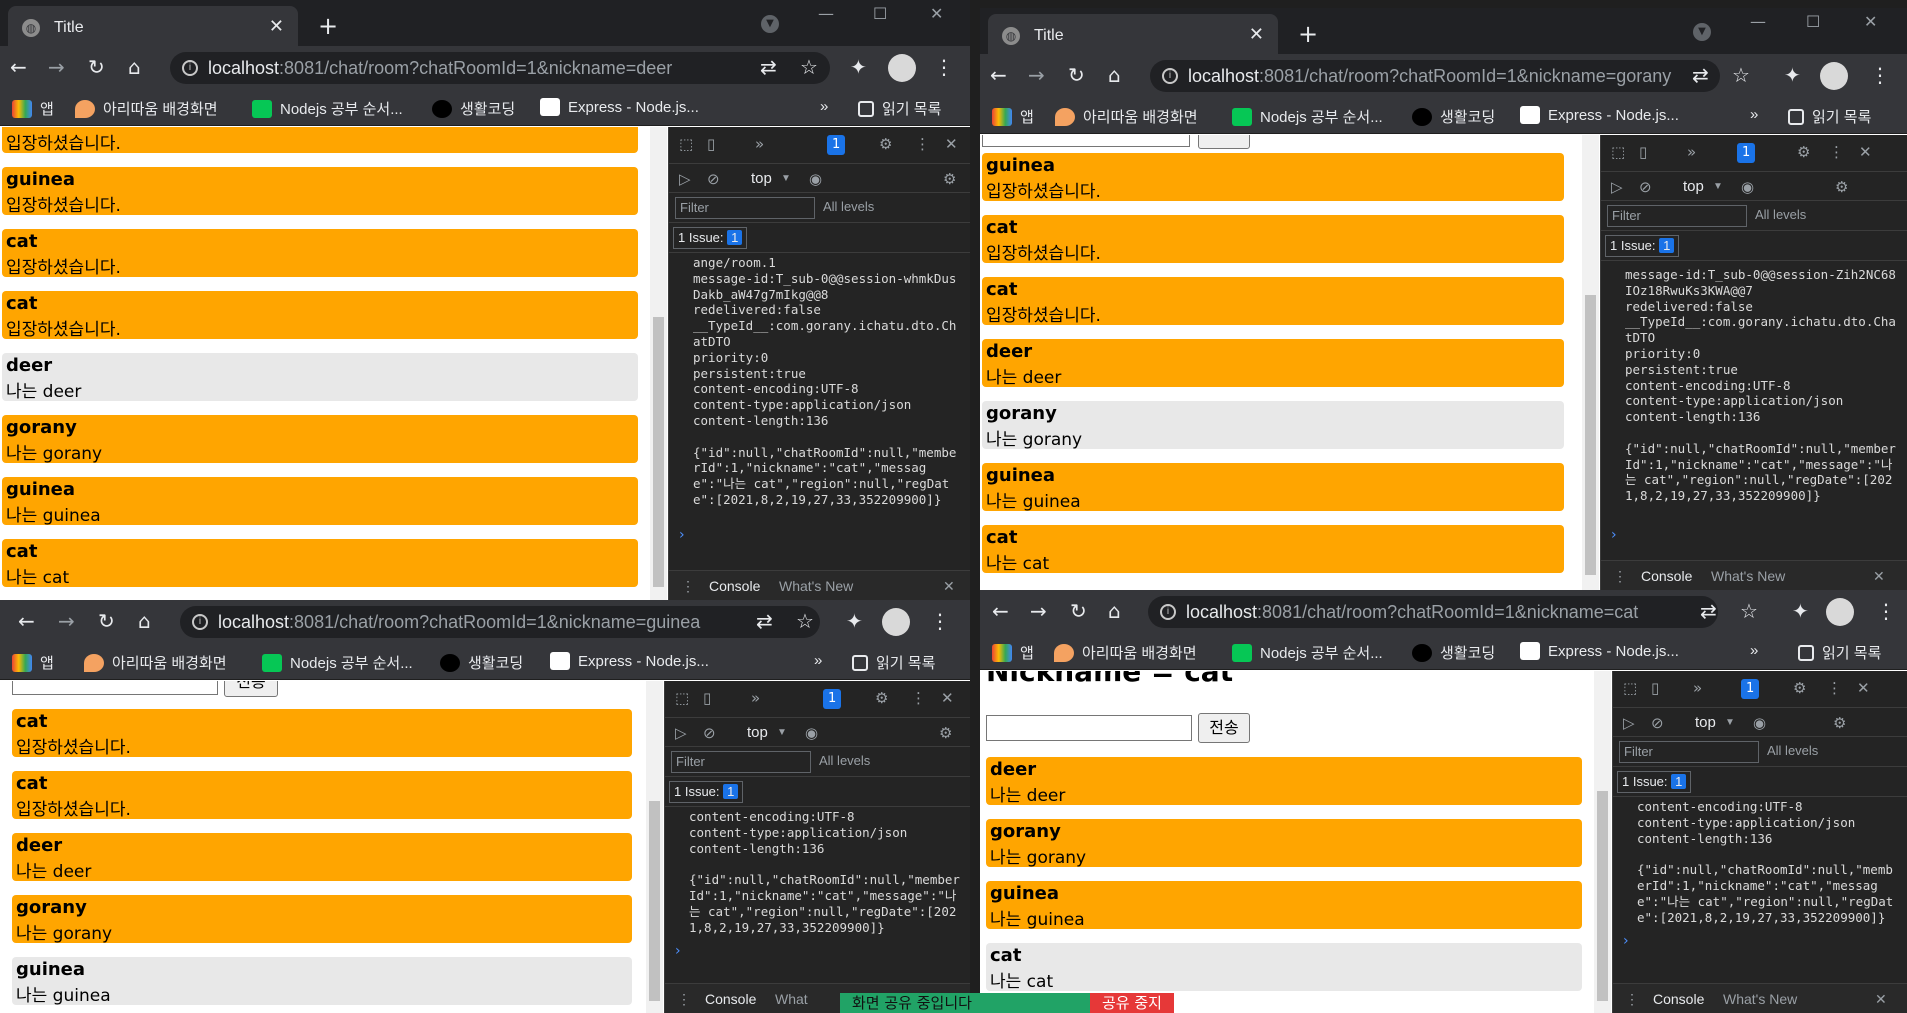 Image resolution: width=1907 pixels, height=1013 pixels. I want to click on send-button, so click(1224, 142).